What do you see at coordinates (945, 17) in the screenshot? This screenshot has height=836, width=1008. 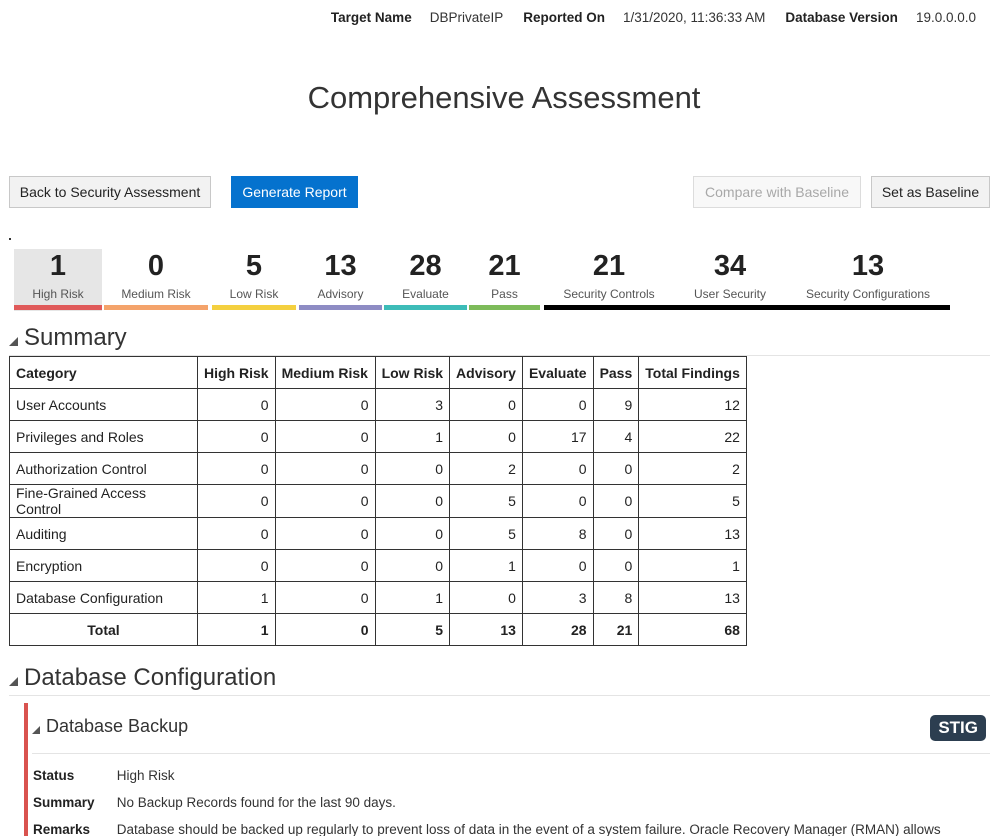 I see `db-version-value: 19.0.0.0.0` at bounding box center [945, 17].